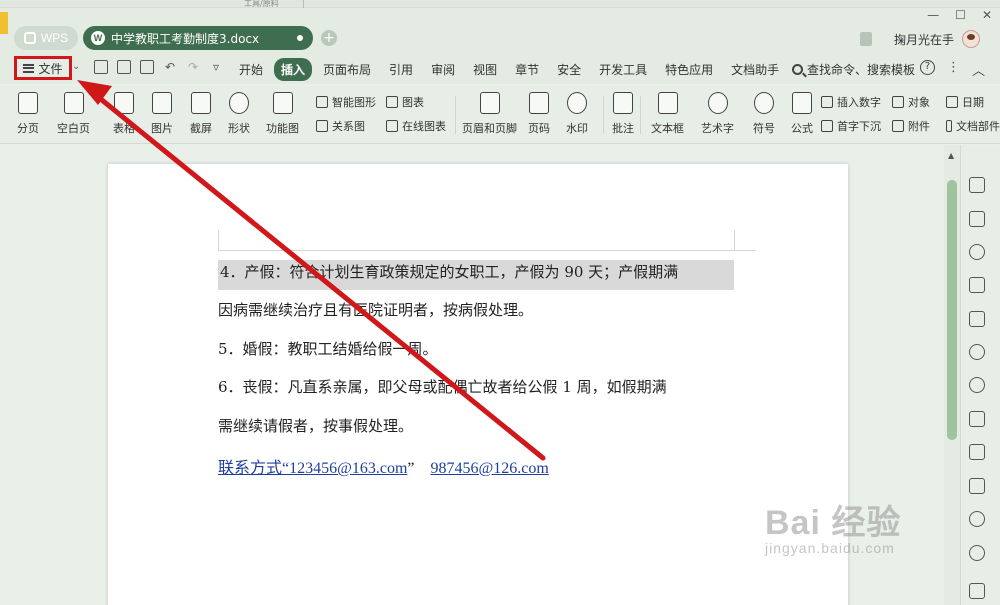 The image size is (1000, 605). Describe the element at coordinates (476, 275) in the screenshot. I see `paragraph-maternity-leave: 4．产假：符合计划生育政策规定的女职工，产假为 90 天；产假期满` at that location.